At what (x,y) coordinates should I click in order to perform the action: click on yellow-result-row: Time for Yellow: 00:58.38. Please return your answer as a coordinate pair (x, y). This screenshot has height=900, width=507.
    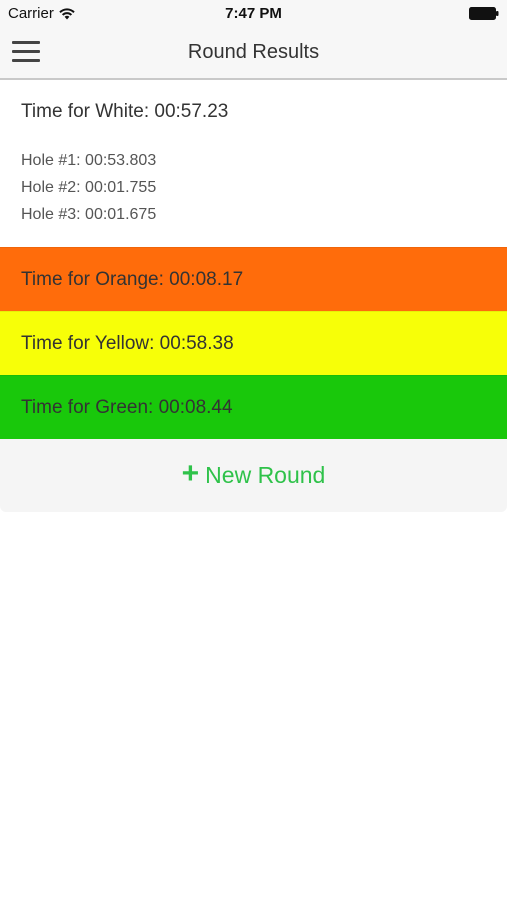
    Looking at the image, I should click on (253, 343).